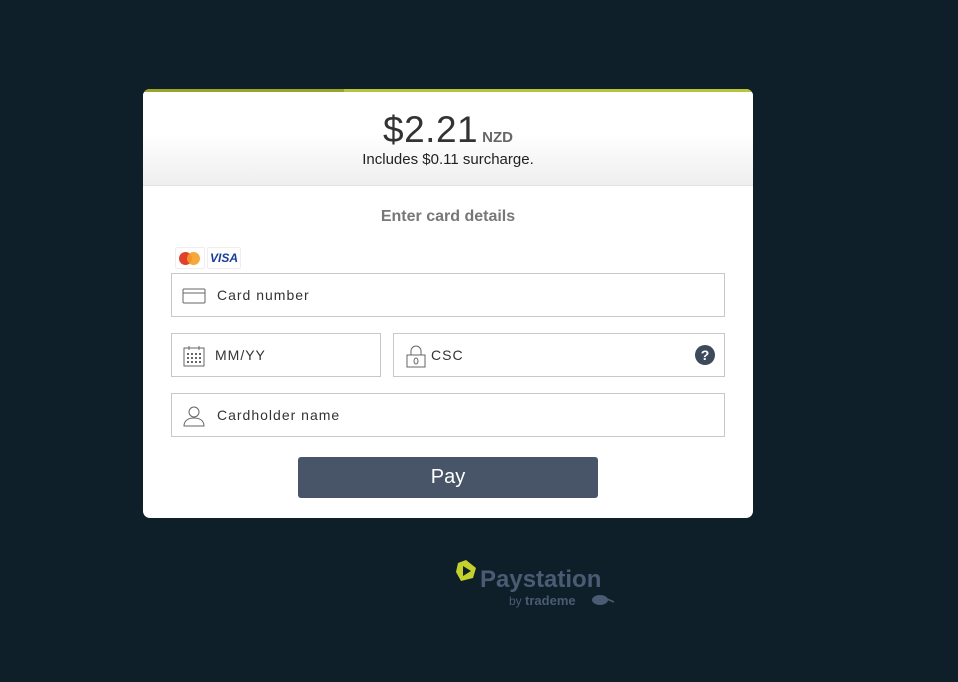 The image size is (958, 682). What do you see at coordinates (603, 600) in the screenshot?
I see `kiwi-icon` at bounding box center [603, 600].